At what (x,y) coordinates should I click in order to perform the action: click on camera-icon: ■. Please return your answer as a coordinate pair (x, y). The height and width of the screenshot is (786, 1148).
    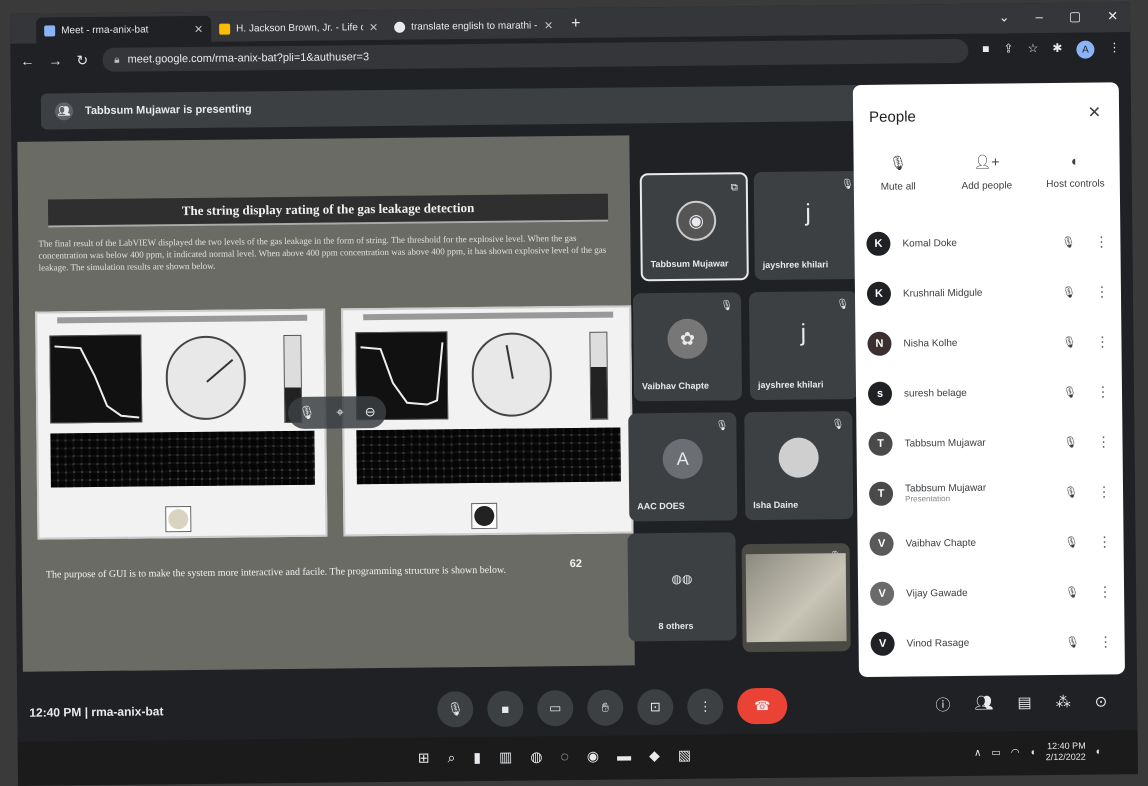
    Looking at the image, I should click on (985, 51).